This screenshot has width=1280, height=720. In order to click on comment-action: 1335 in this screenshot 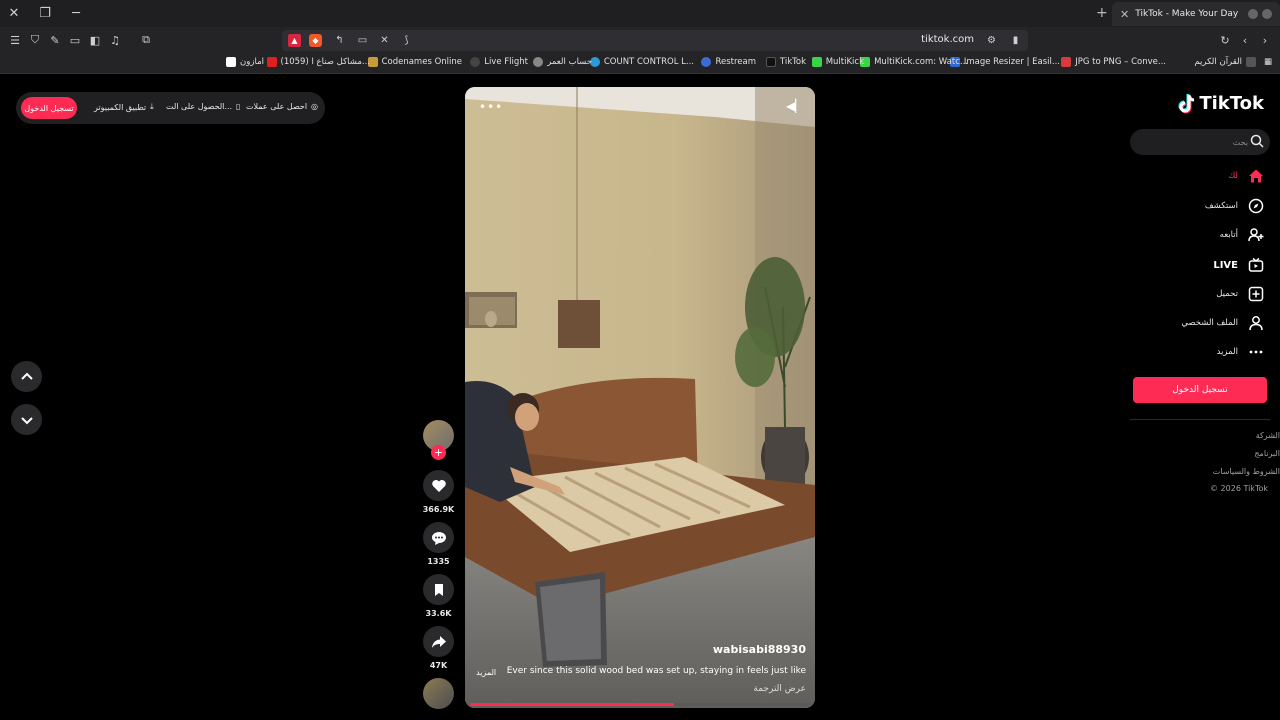, I will do `click(438, 544)`.